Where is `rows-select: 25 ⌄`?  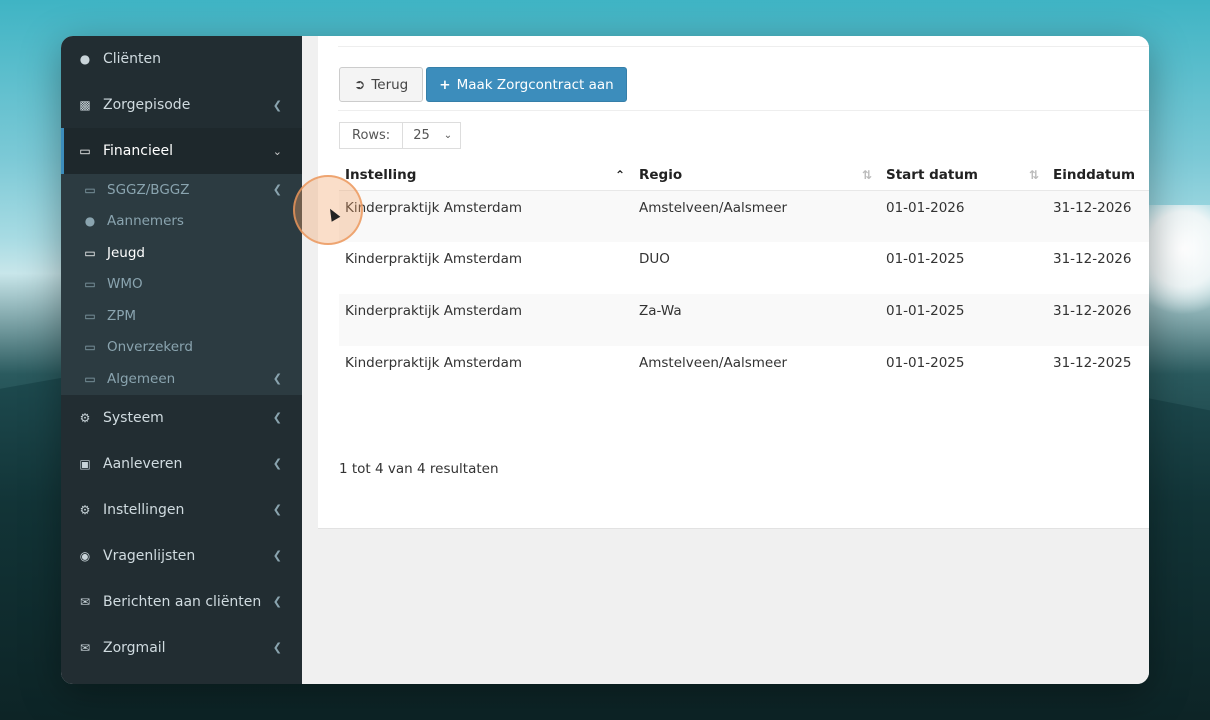
rows-select: 25 ⌄ is located at coordinates (431, 135).